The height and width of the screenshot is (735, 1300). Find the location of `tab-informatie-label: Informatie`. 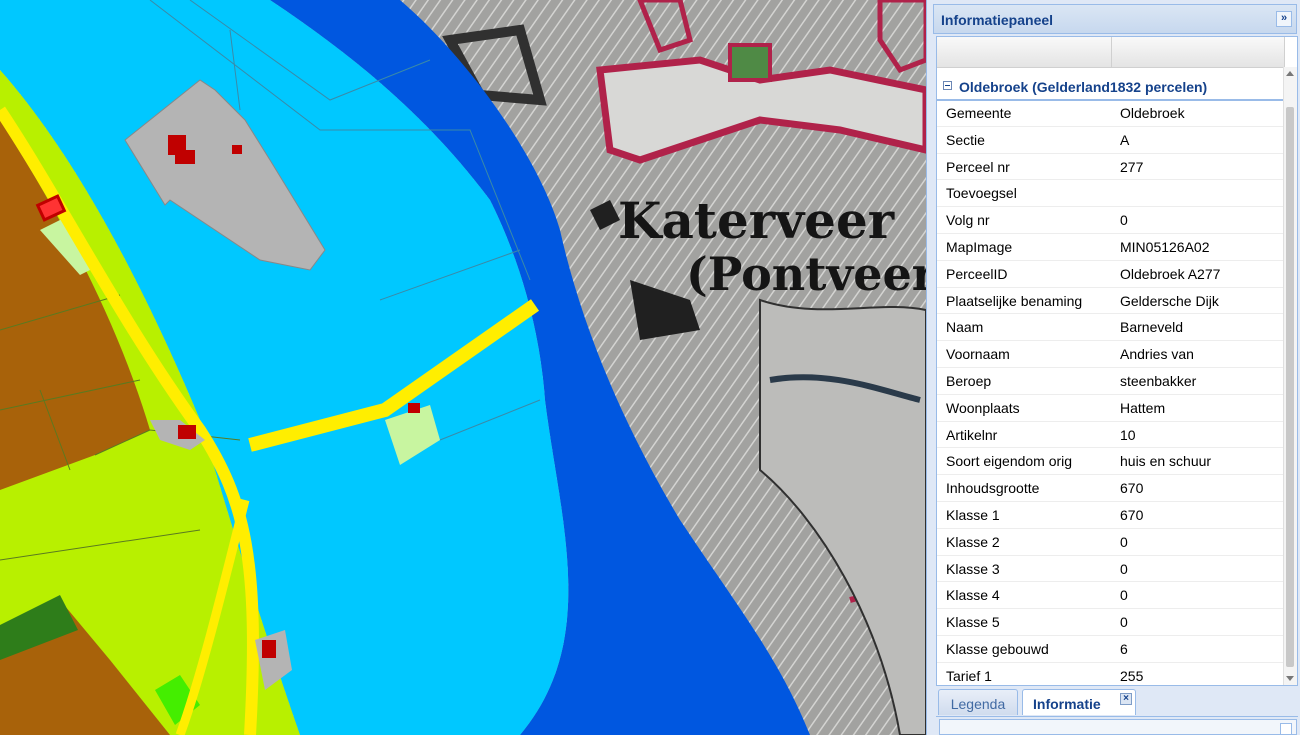

tab-informatie-label: Informatie is located at coordinates (1067, 704).